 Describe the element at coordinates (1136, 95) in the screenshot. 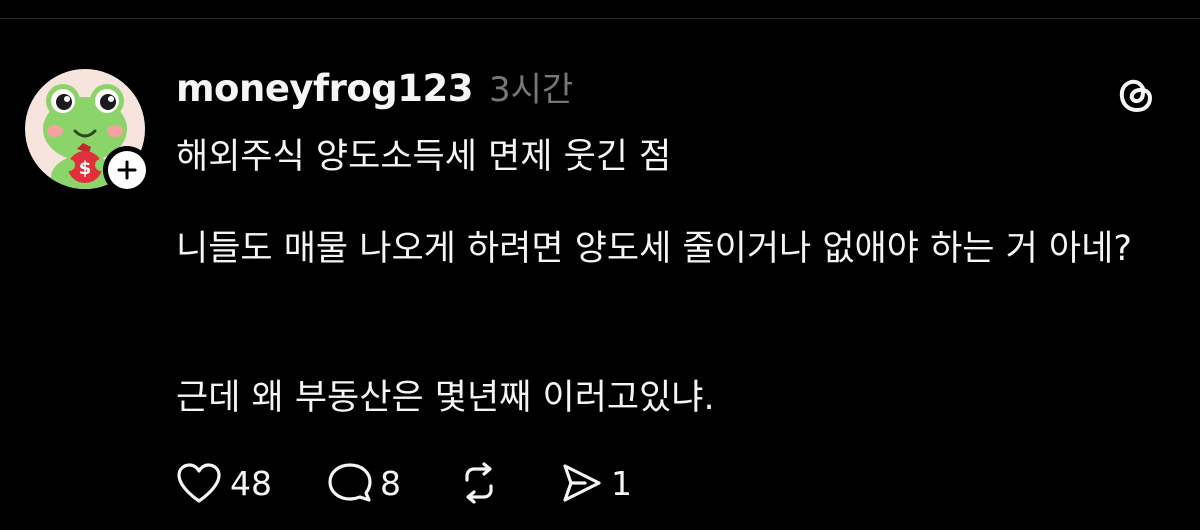

I see `threads-logo-icon` at that location.